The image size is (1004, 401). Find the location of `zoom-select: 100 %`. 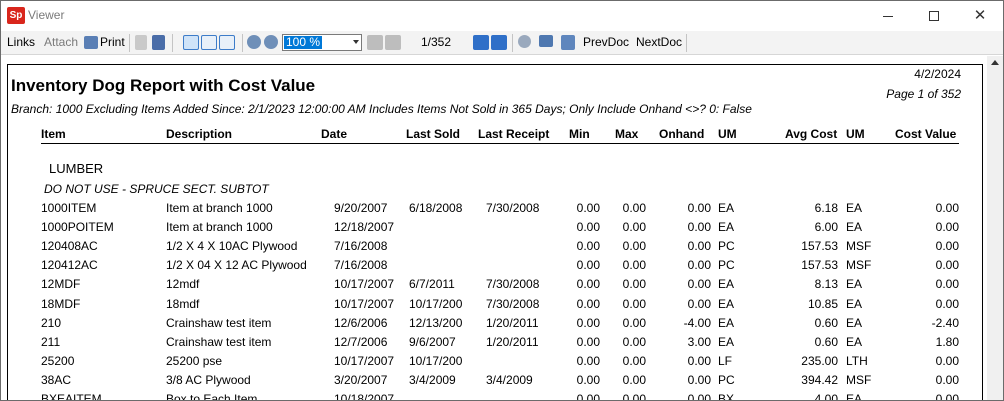

zoom-select: 100 % is located at coordinates (322, 42).